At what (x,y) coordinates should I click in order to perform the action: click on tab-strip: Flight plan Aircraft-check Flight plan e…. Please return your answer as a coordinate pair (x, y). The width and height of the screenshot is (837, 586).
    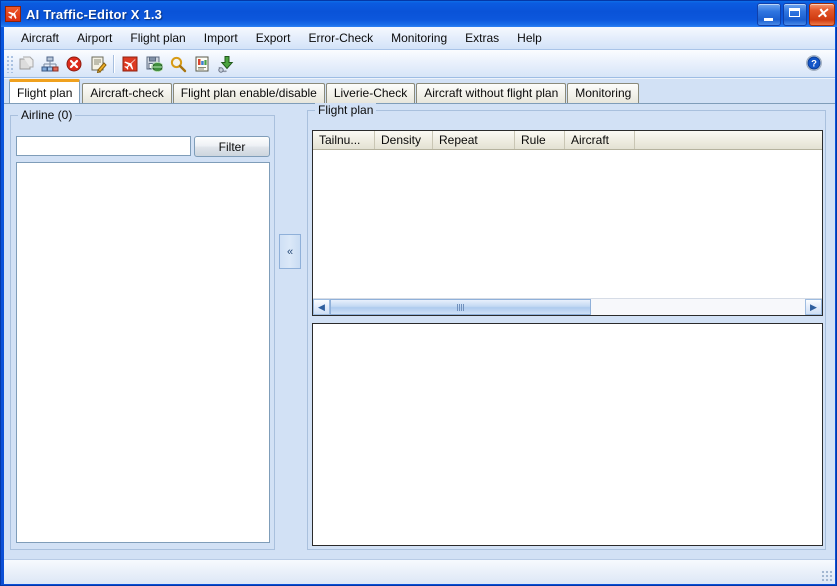
    Looking at the image, I should click on (419, 91).